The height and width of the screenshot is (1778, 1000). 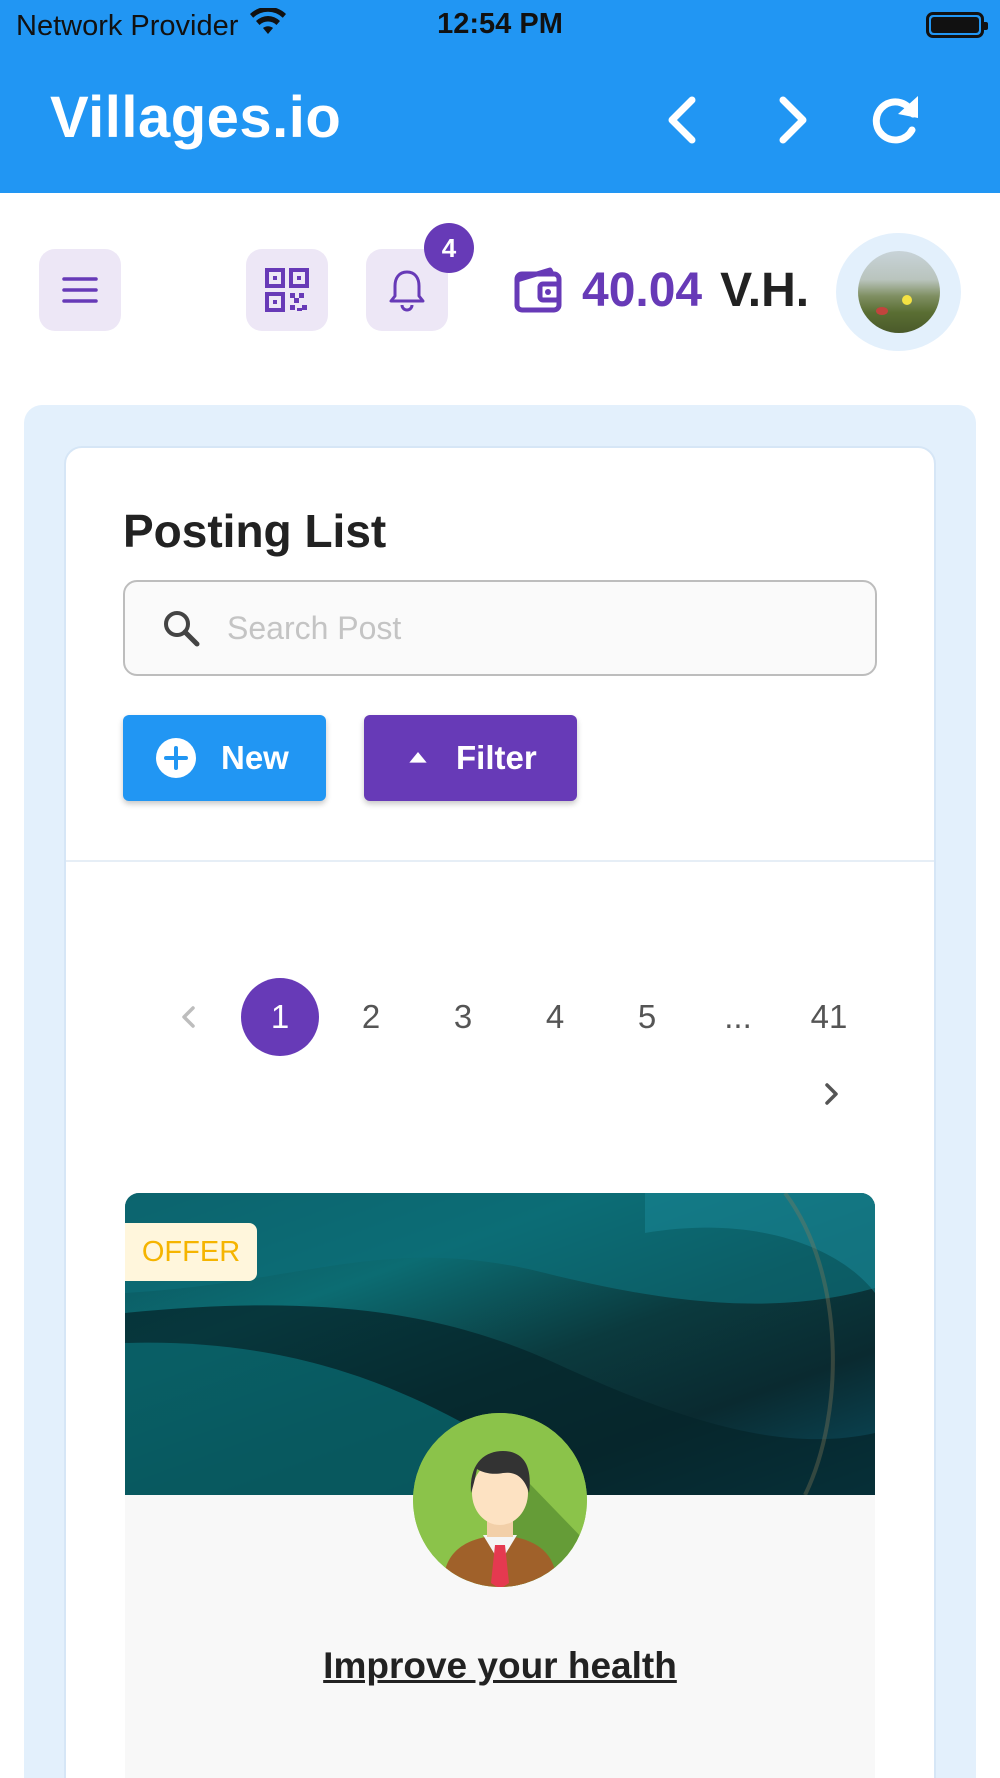 I want to click on pagination-page: 41, so click(x=829, y=1017).